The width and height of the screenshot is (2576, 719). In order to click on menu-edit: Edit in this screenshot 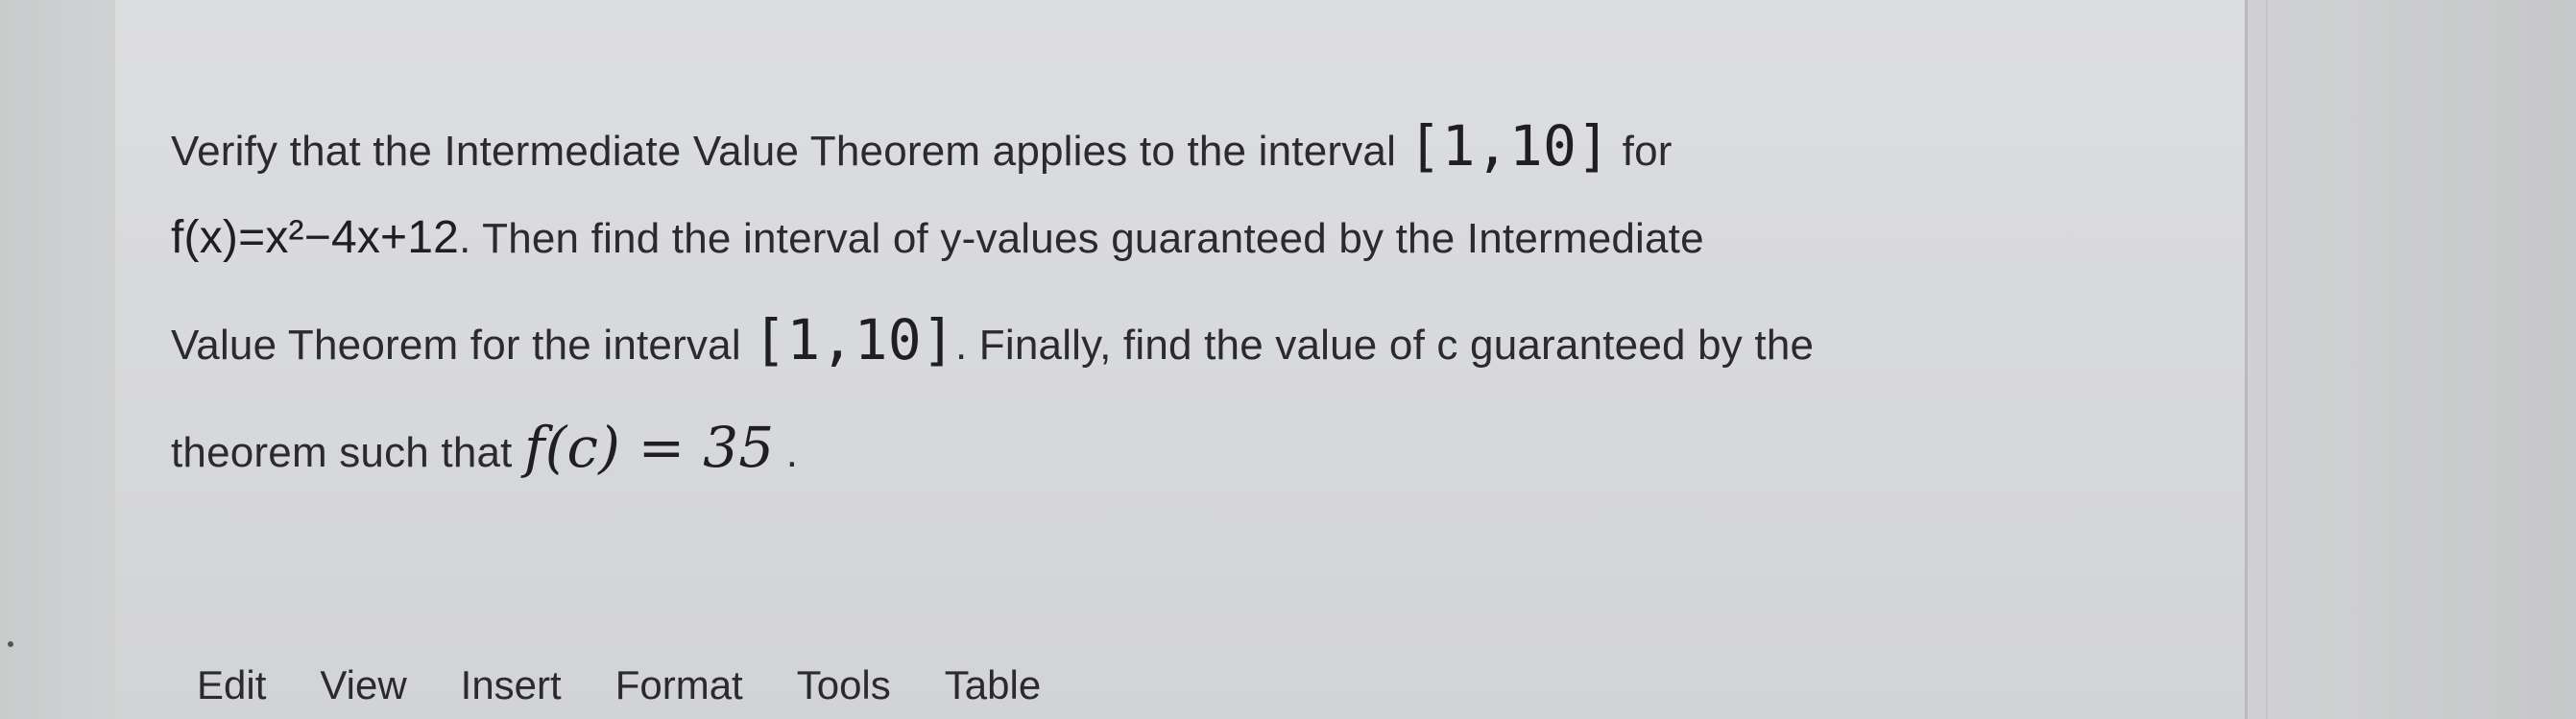, I will do `click(231, 685)`.